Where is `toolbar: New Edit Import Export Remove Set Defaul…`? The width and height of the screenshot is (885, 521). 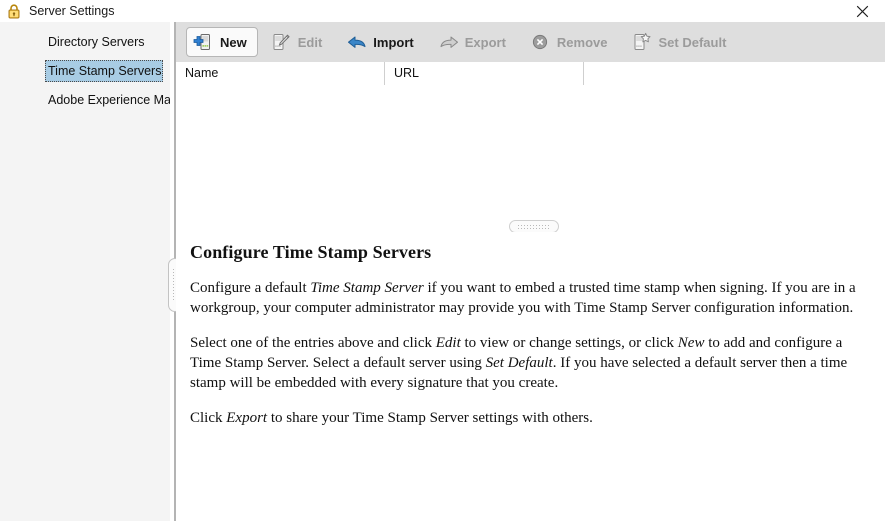
toolbar: New Edit Import Export Remove Set Defaul… is located at coordinates (530, 42).